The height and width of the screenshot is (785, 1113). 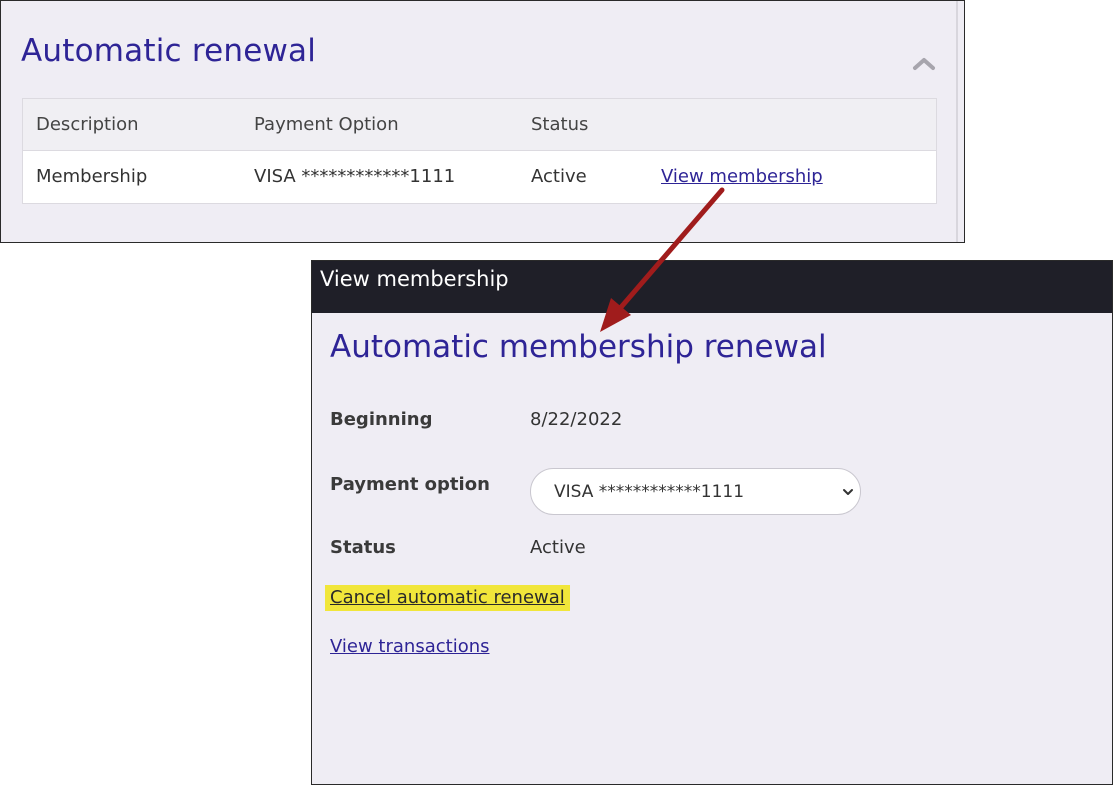 What do you see at coordinates (355, 176) in the screenshot?
I see `row-payment-option: VISA ************1111` at bounding box center [355, 176].